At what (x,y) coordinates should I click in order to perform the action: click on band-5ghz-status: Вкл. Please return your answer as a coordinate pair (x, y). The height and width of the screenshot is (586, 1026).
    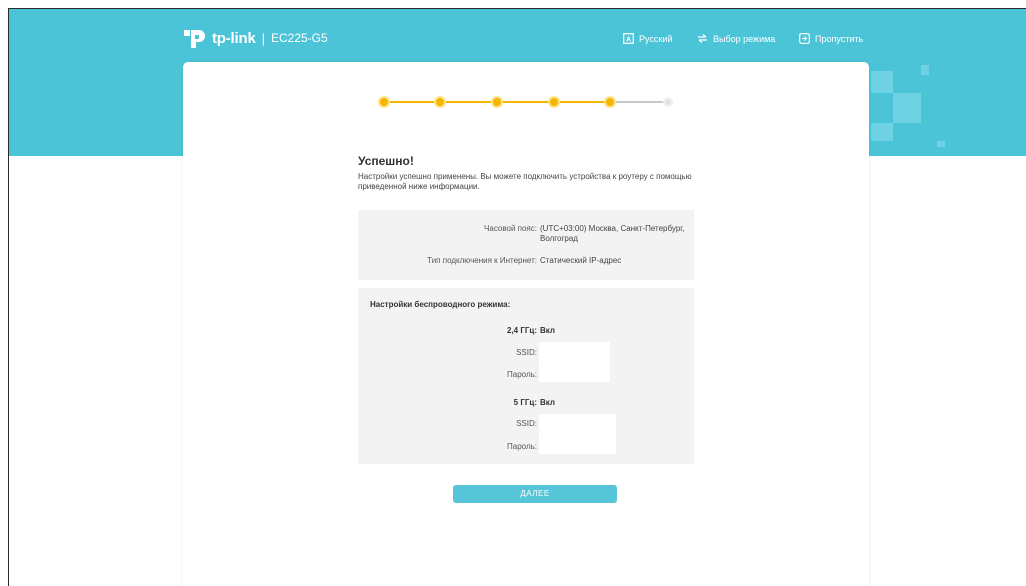
    Looking at the image, I should click on (547, 402).